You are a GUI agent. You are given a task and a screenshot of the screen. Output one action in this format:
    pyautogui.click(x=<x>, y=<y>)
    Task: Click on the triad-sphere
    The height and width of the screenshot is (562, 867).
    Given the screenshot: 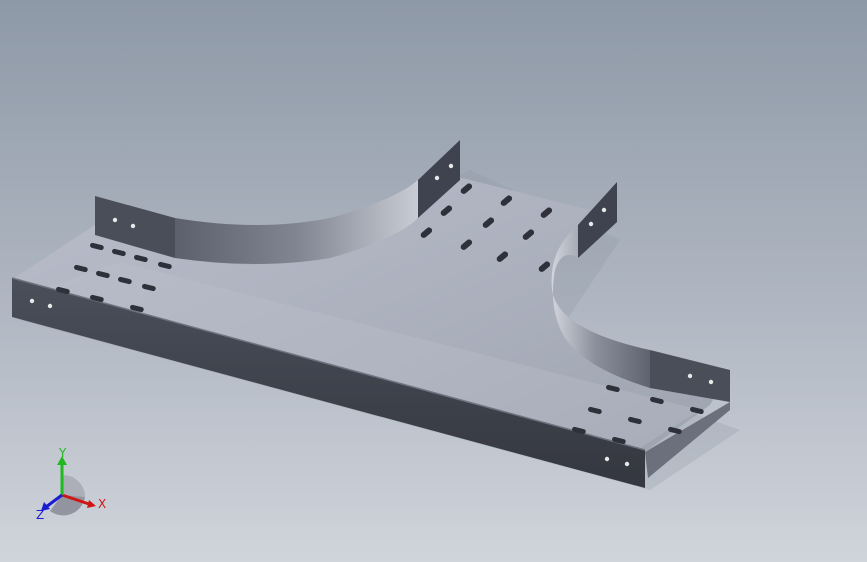 What is the action you would take?
    pyautogui.click(x=74, y=485)
    